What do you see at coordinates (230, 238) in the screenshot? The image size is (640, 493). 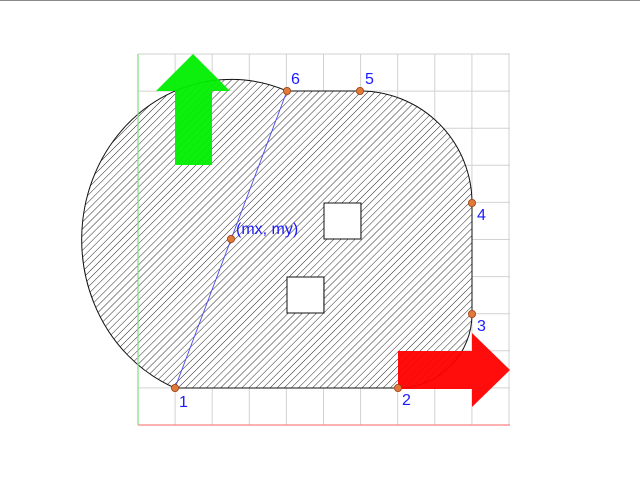 I see `midpoint-marker` at bounding box center [230, 238].